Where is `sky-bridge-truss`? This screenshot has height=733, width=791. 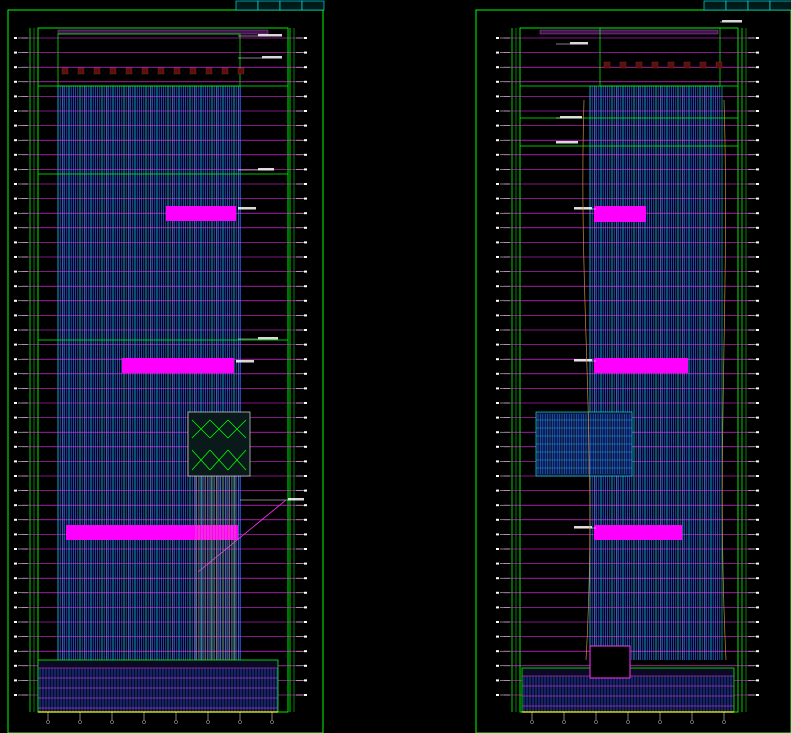
sky-bridge-truss is located at coordinates (219, 444).